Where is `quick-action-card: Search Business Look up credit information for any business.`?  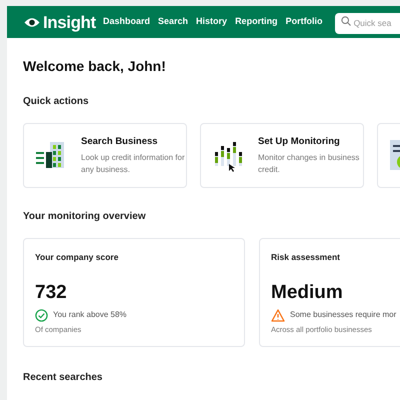 quick-action-card: Search Business Look up credit information for any business. is located at coordinates (105, 155).